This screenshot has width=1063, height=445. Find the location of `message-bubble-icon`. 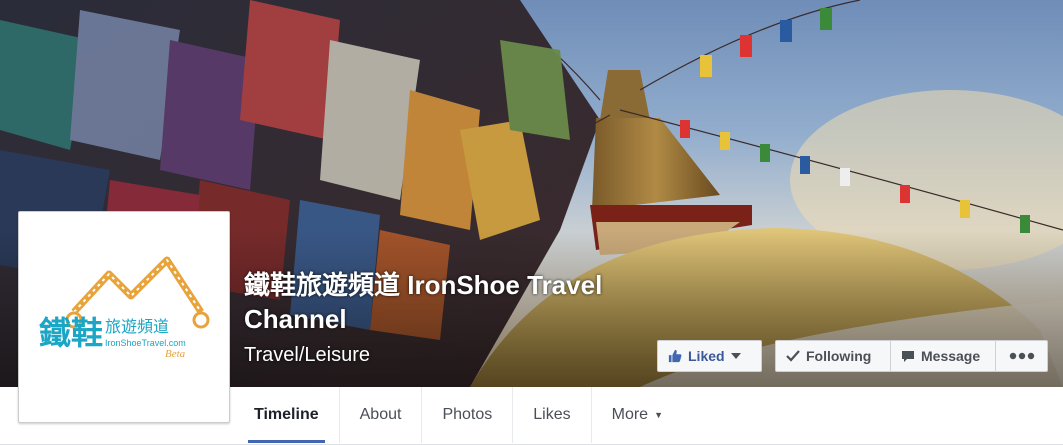

message-bubble-icon is located at coordinates (908, 356).